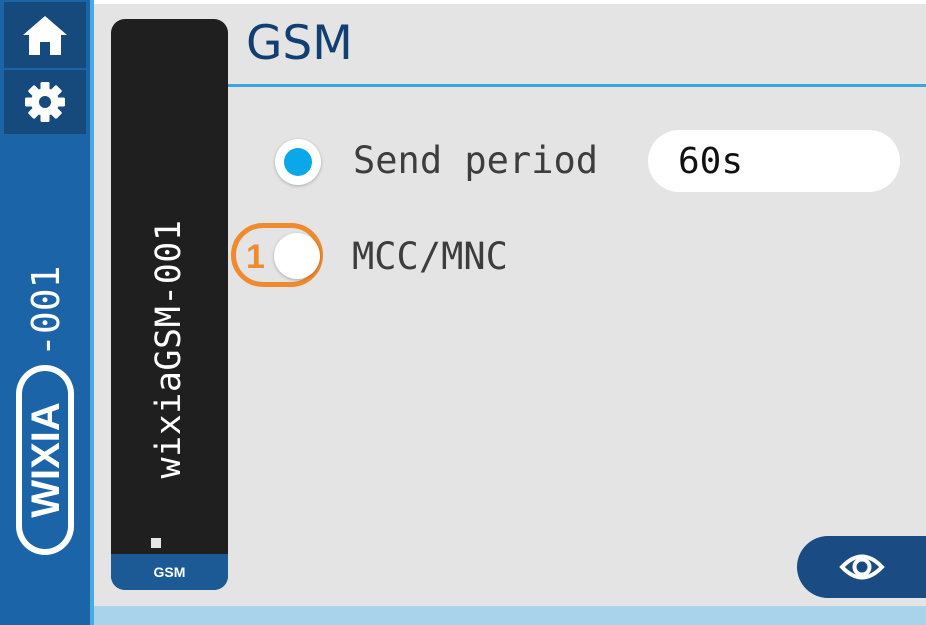 The image size is (926, 625). Describe the element at coordinates (297, 256) in the screenshot. I see `mcc-mnc-radio` at that location.